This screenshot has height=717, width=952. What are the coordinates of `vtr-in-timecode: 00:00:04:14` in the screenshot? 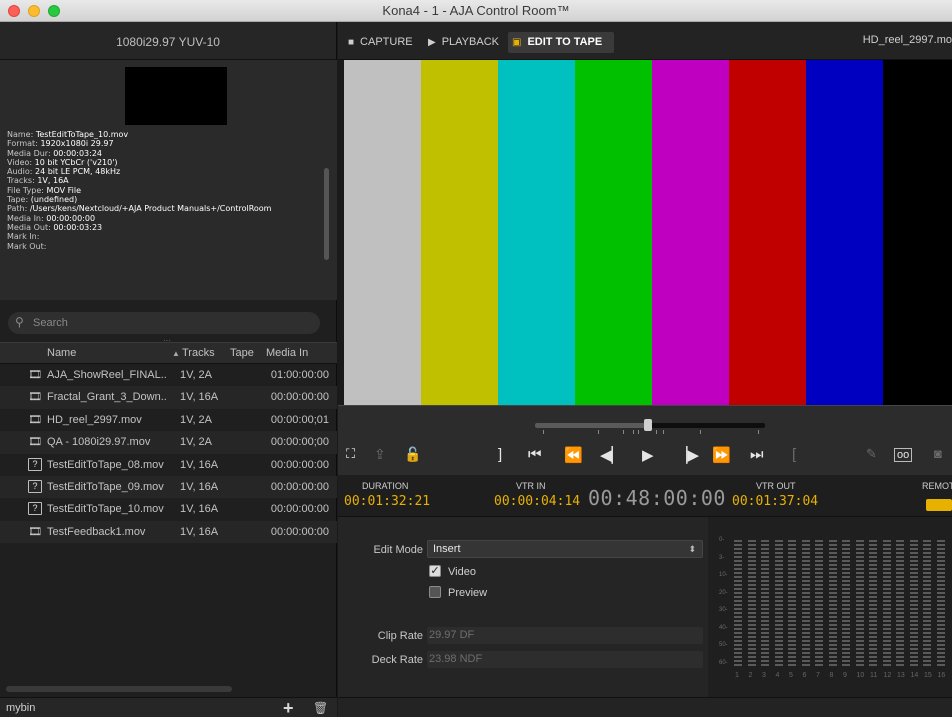 It's located at (537, 501).